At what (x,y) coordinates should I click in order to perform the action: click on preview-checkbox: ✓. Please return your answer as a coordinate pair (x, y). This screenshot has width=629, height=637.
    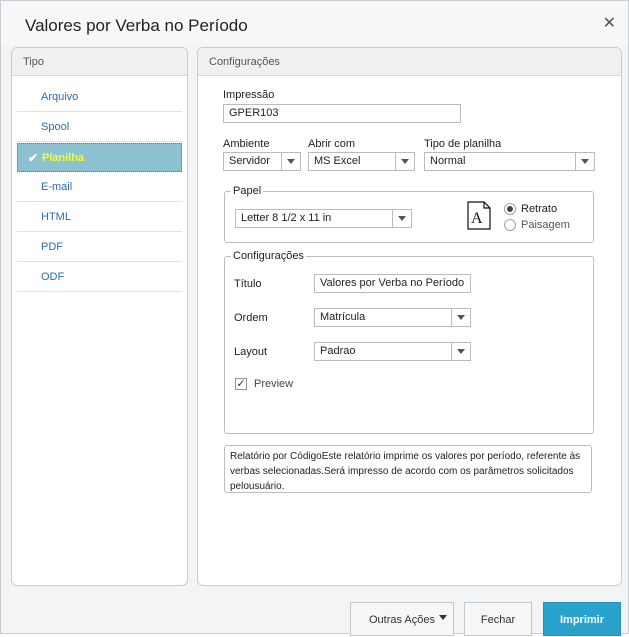
    Looking at the image, I should click on (241, 384).